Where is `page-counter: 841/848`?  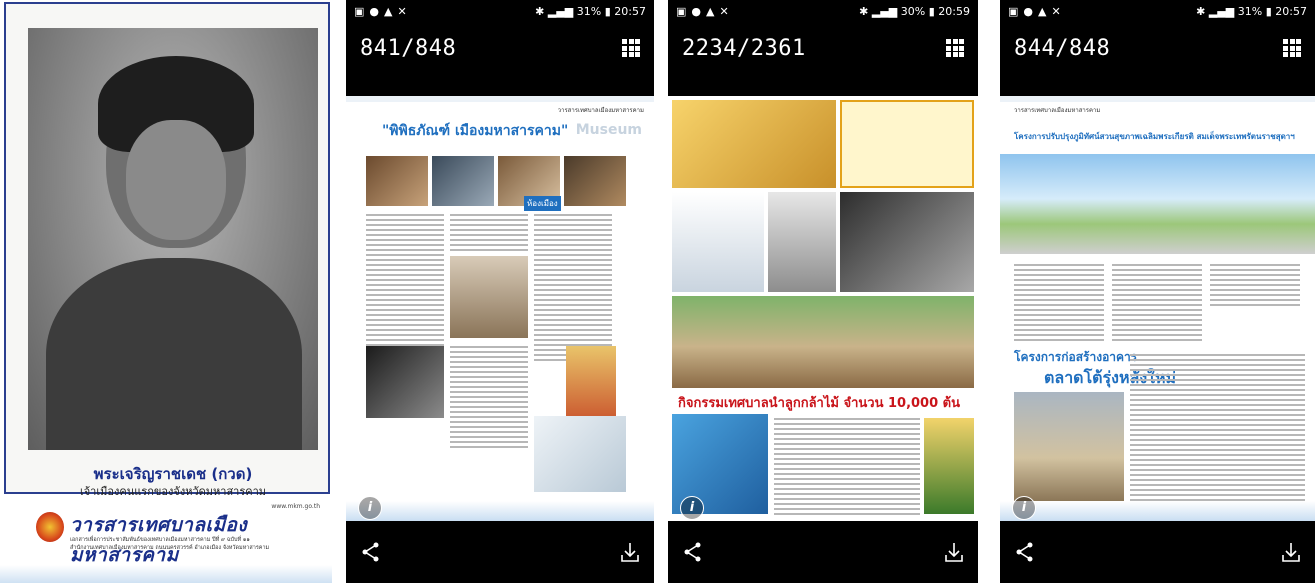
page-counter: 841/848 is located at coordinates (408, 48).